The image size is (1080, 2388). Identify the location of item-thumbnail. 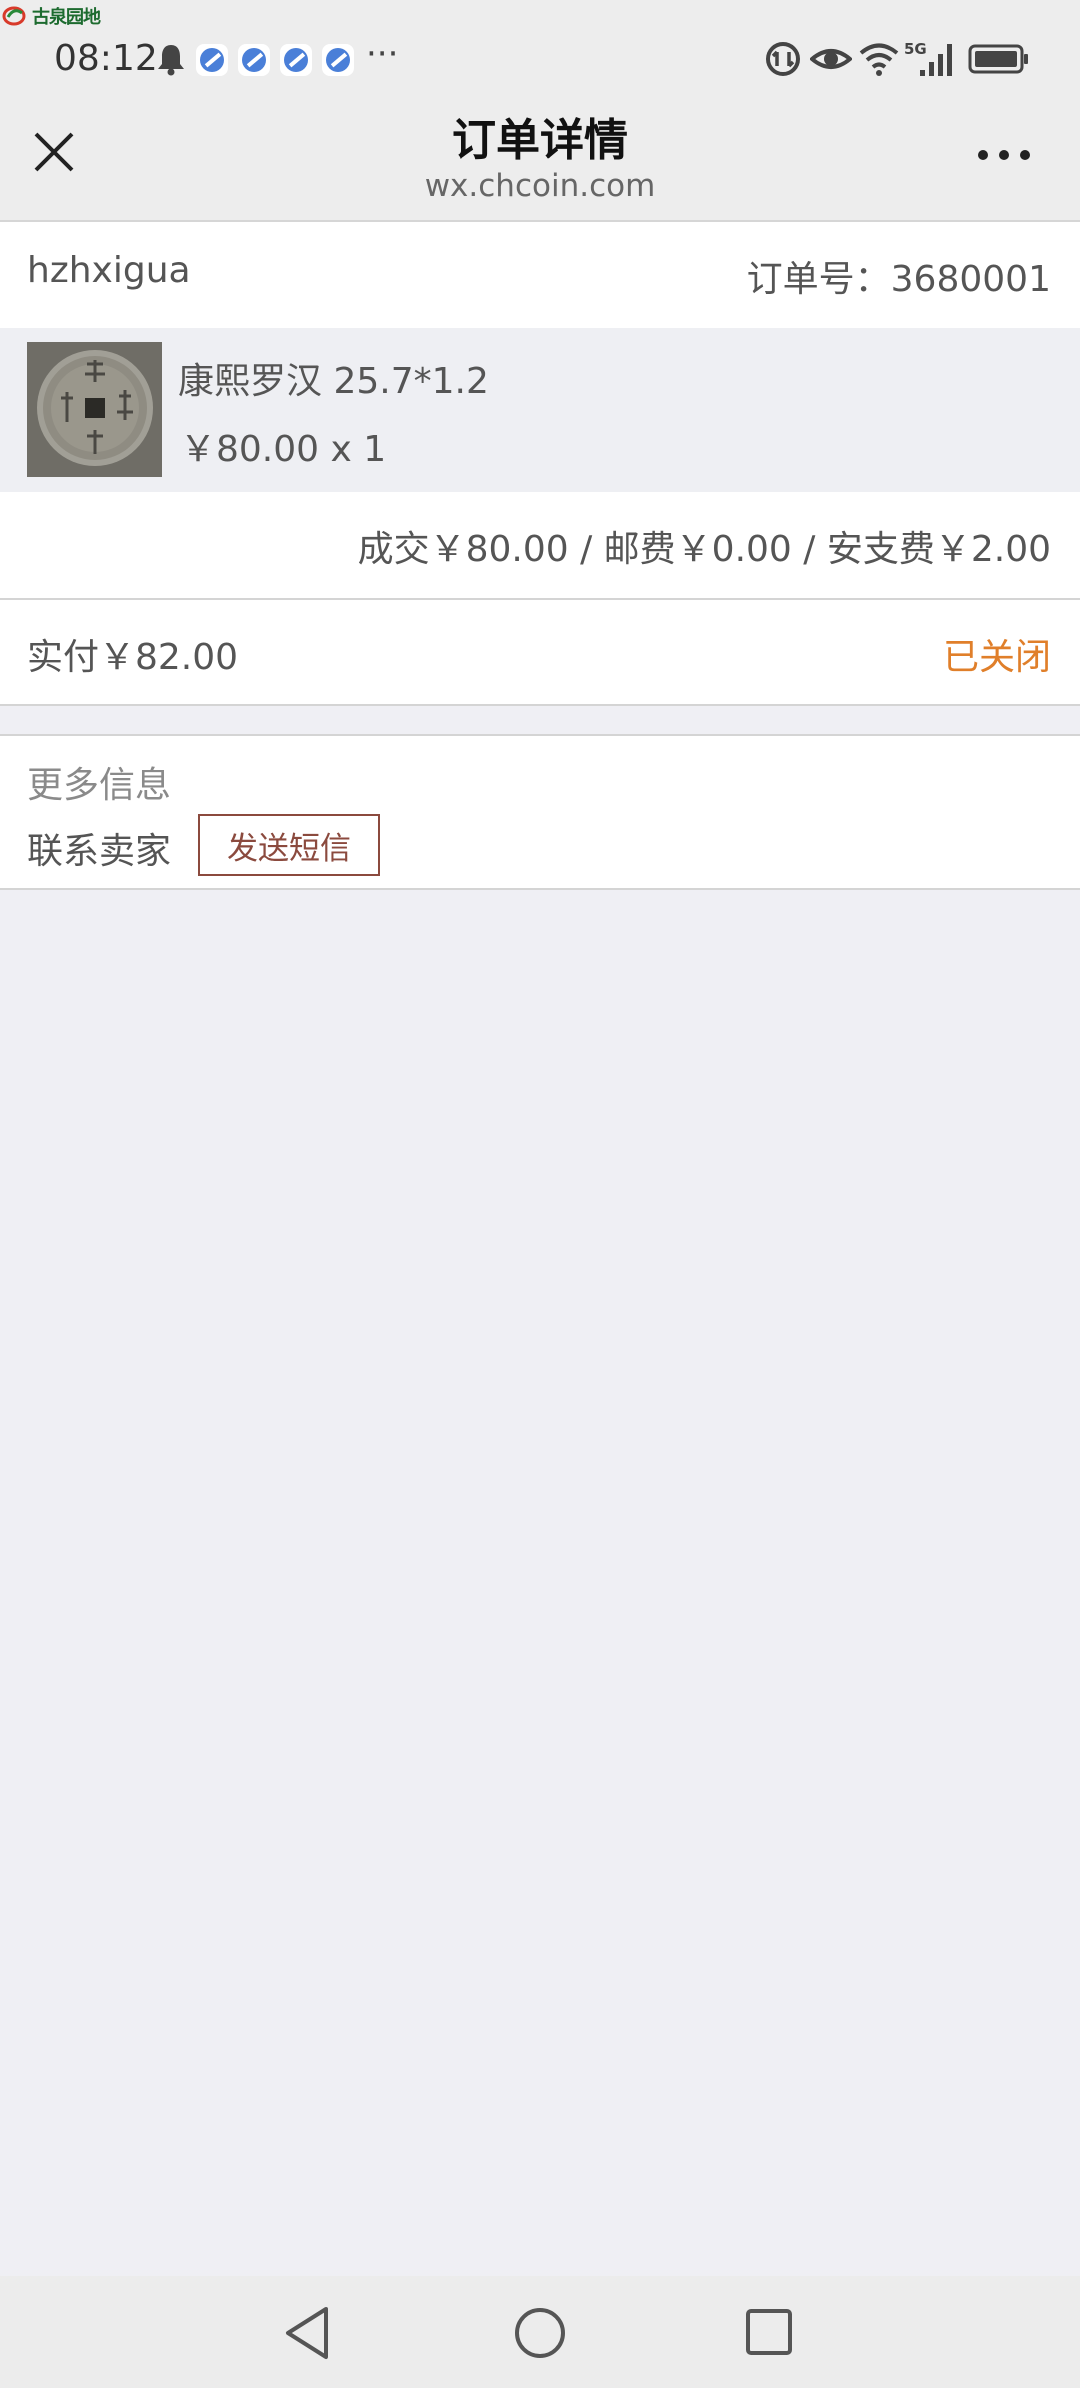
(94, 409).